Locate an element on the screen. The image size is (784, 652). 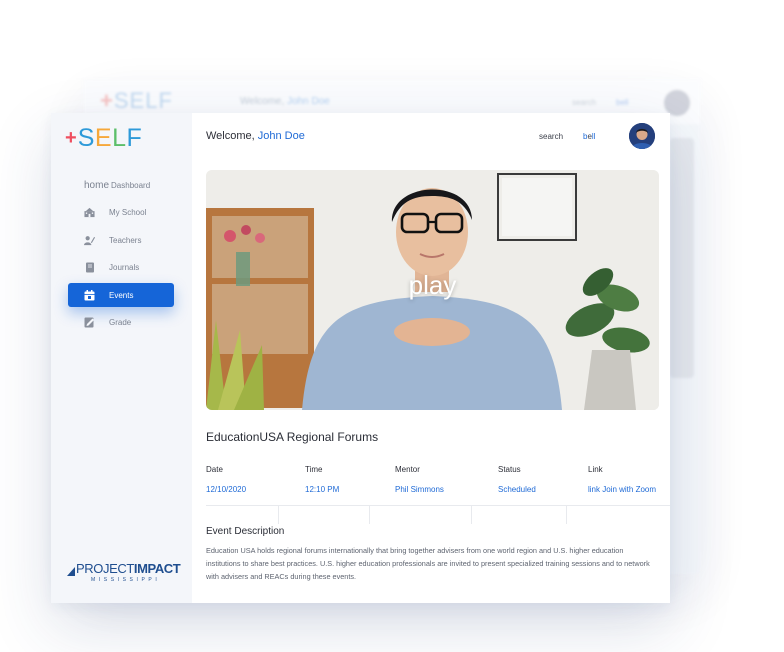
column-time: Time is located at coordinates (314, 469).